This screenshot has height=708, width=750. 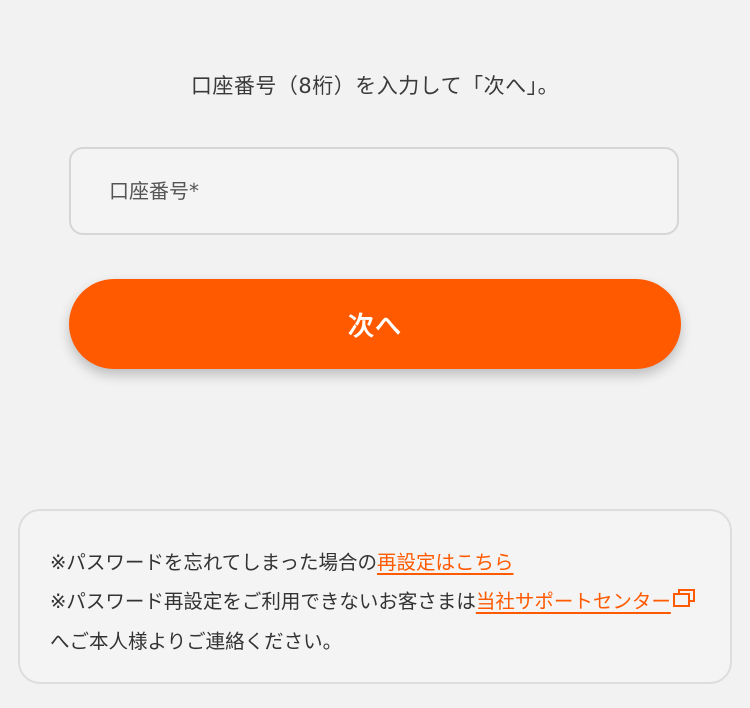 What do you see at coordinates (263, 601) in the screenshot?
I see `notice-support-text: ※パスワード再設定をご利用できないお客さまは` at bounding box center [263, 601].